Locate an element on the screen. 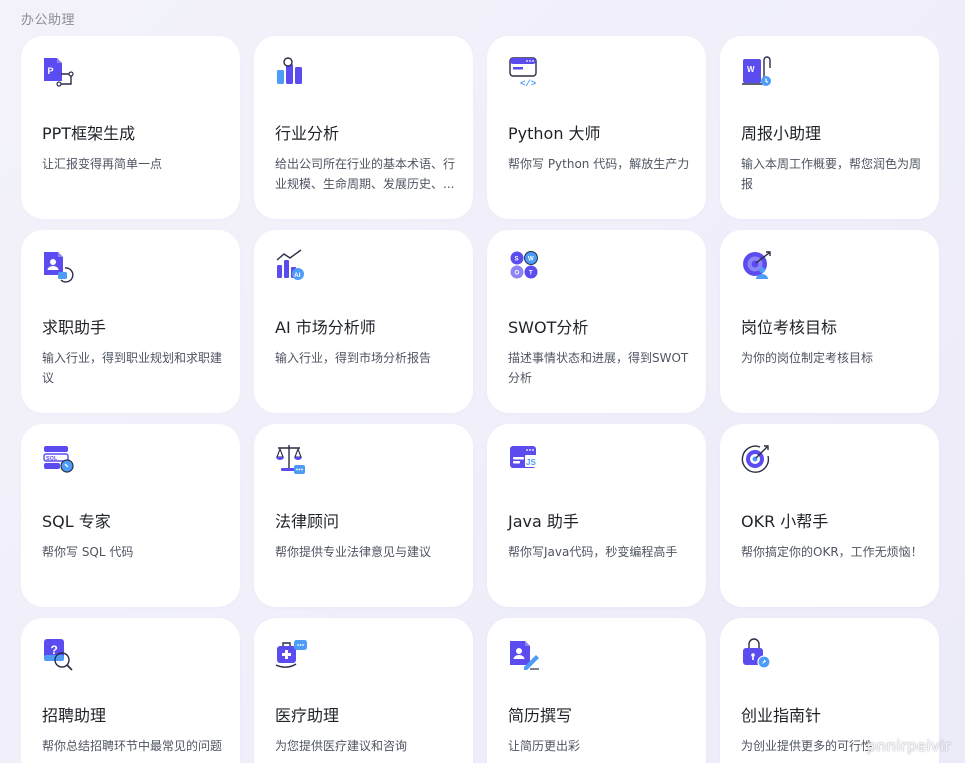 The image size is (965, 763). assistant-card-weekly-report: W 周报小助理 输入本周工作概要，帮您润色为周报 is located at coordinates (829, 127).